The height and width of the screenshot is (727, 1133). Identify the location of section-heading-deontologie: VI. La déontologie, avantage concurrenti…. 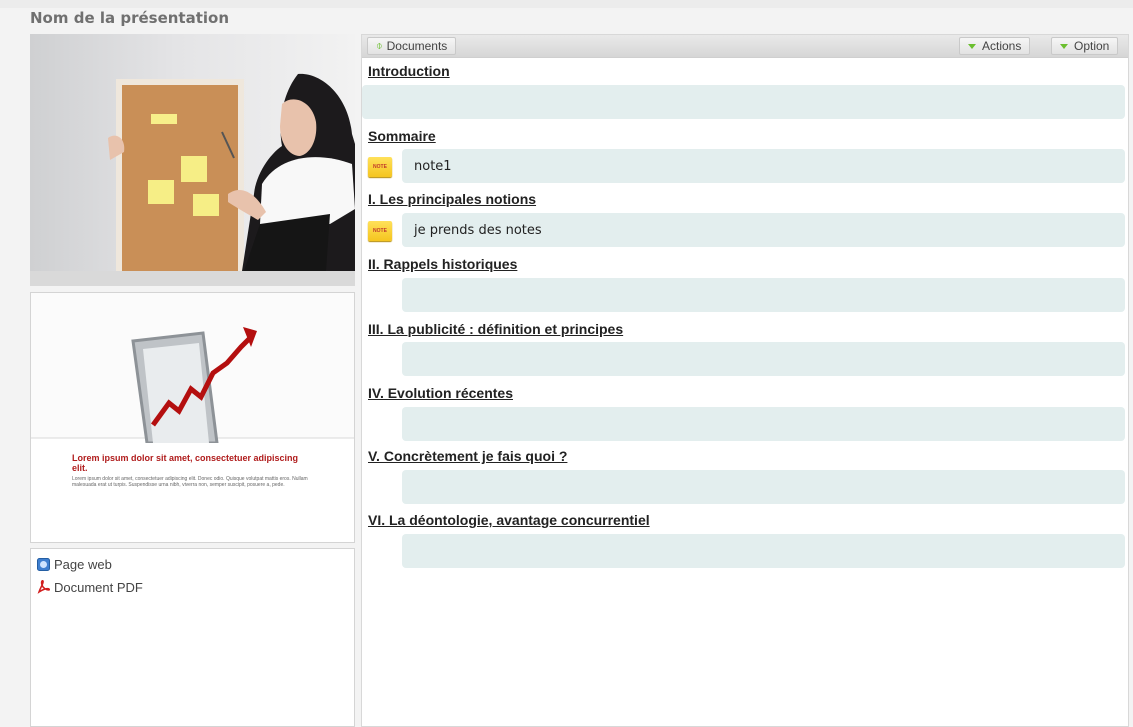
(509, 520).